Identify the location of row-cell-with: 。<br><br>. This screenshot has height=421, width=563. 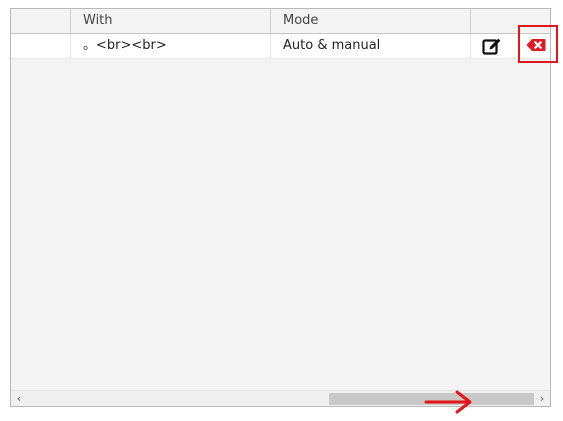
(171, 46).